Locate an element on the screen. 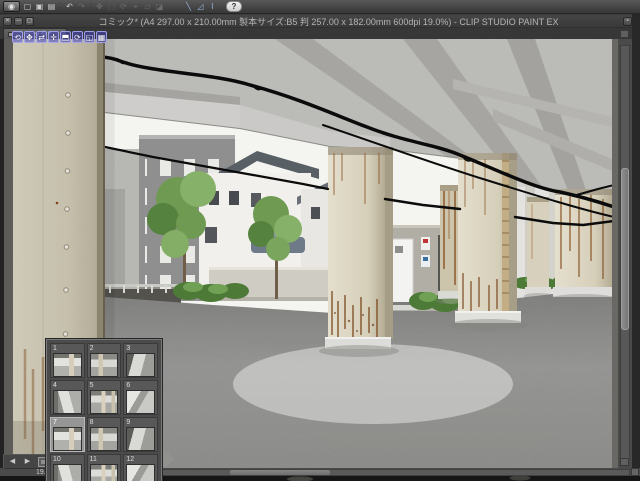  close-button: ✕ is located at coordinates (7, 21).